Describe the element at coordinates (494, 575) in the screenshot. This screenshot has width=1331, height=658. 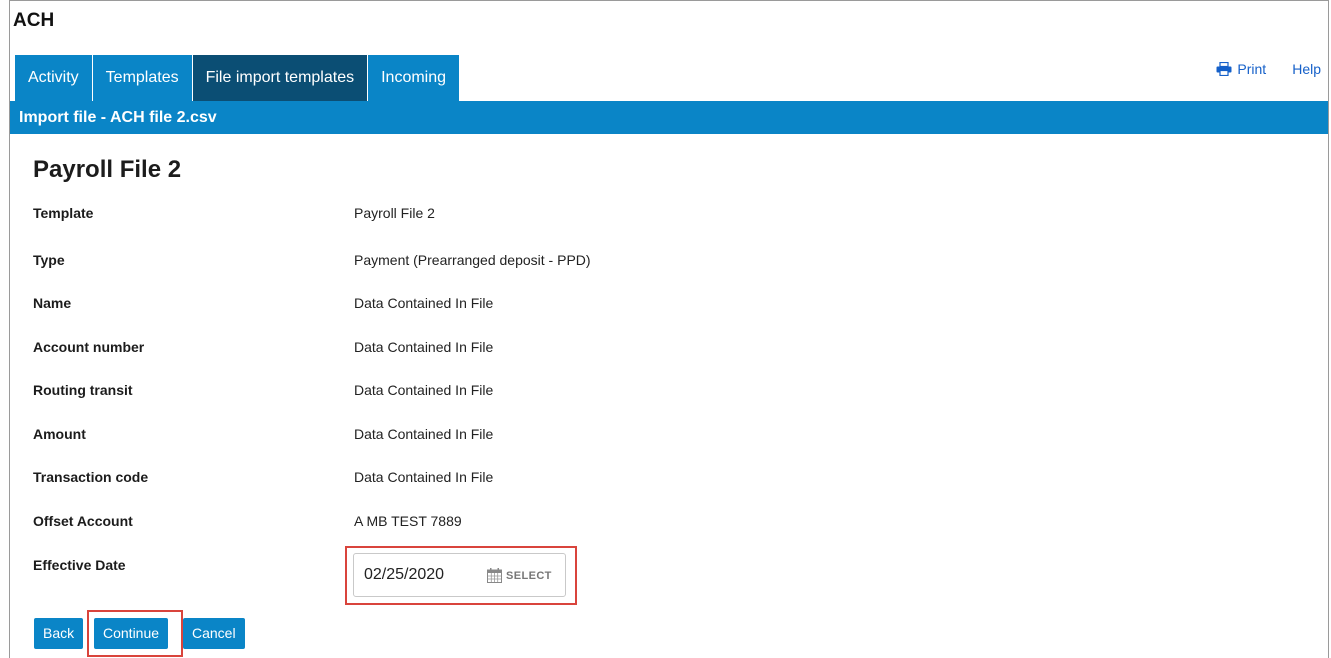
I see `calendar-icon` at that location.